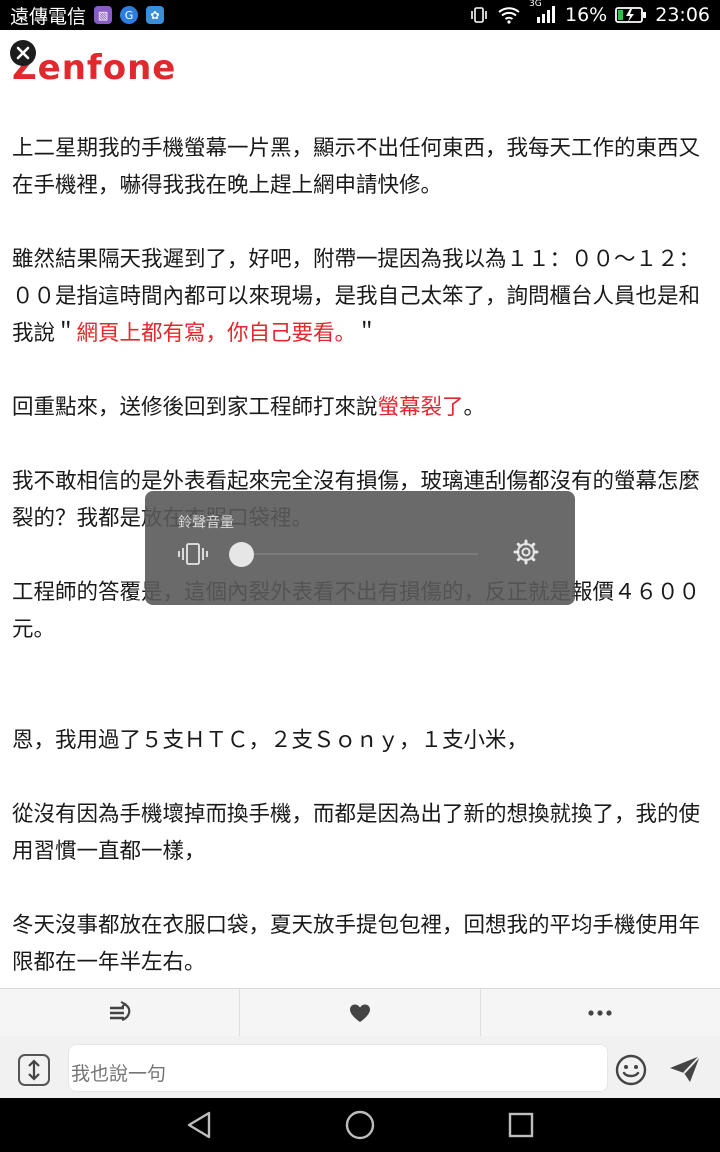 This screenshot has height=1152, width=720. I want to click on carrier-name: 遠傳電信, so click(48, 16).